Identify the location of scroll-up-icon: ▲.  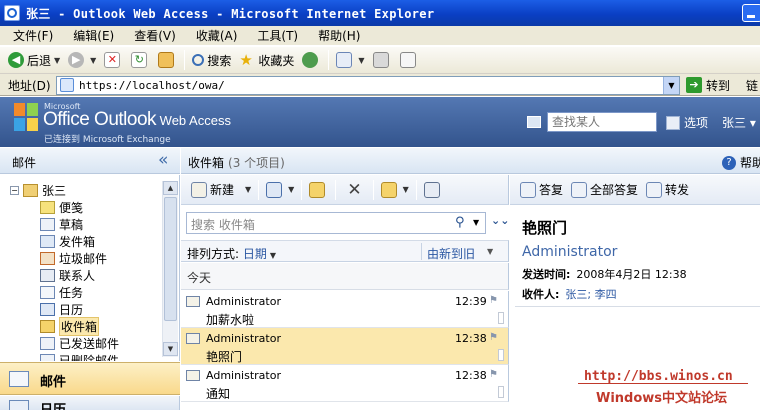
(170, 188).